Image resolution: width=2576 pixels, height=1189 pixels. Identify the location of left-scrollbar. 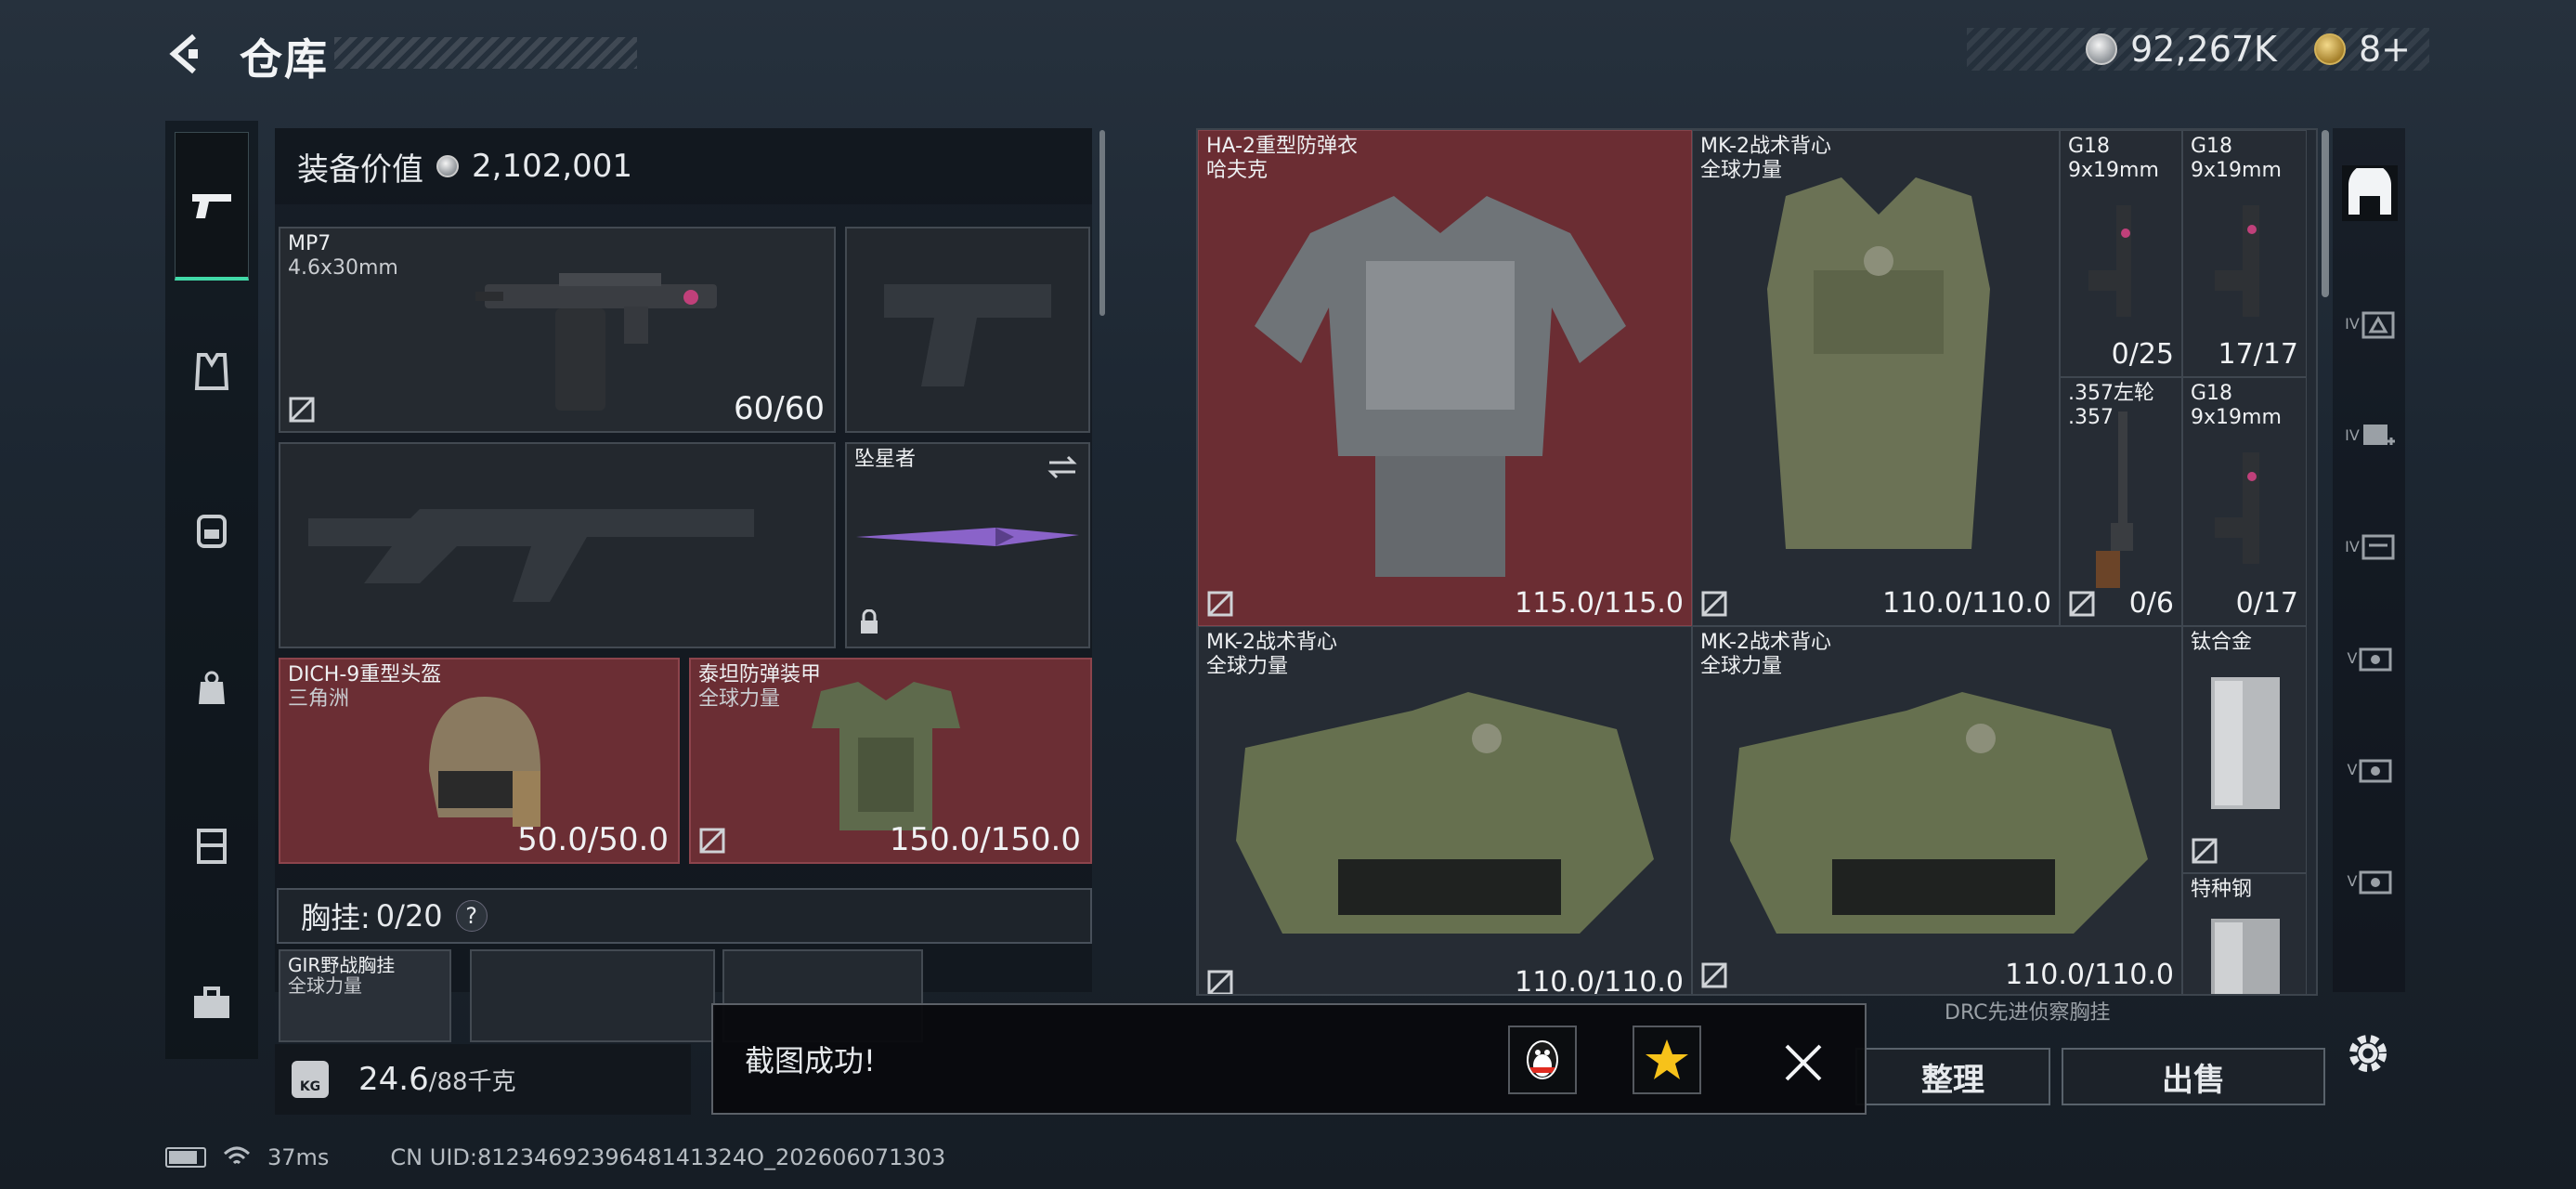
(1102, 223).